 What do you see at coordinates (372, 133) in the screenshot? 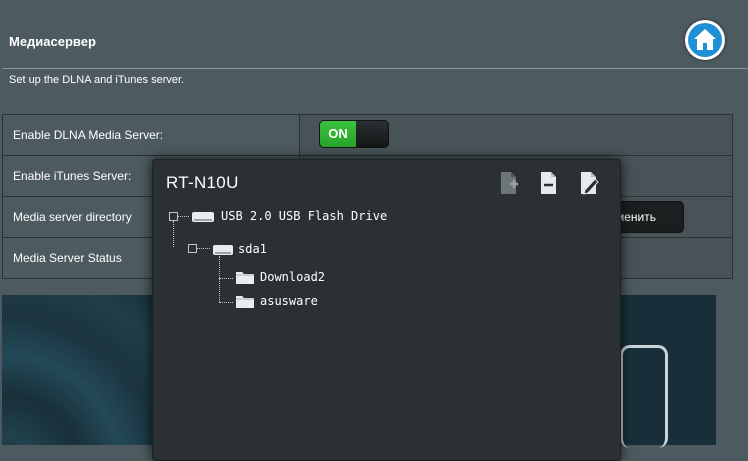
I see `toggle-knob` at bounding box center [372, 133].